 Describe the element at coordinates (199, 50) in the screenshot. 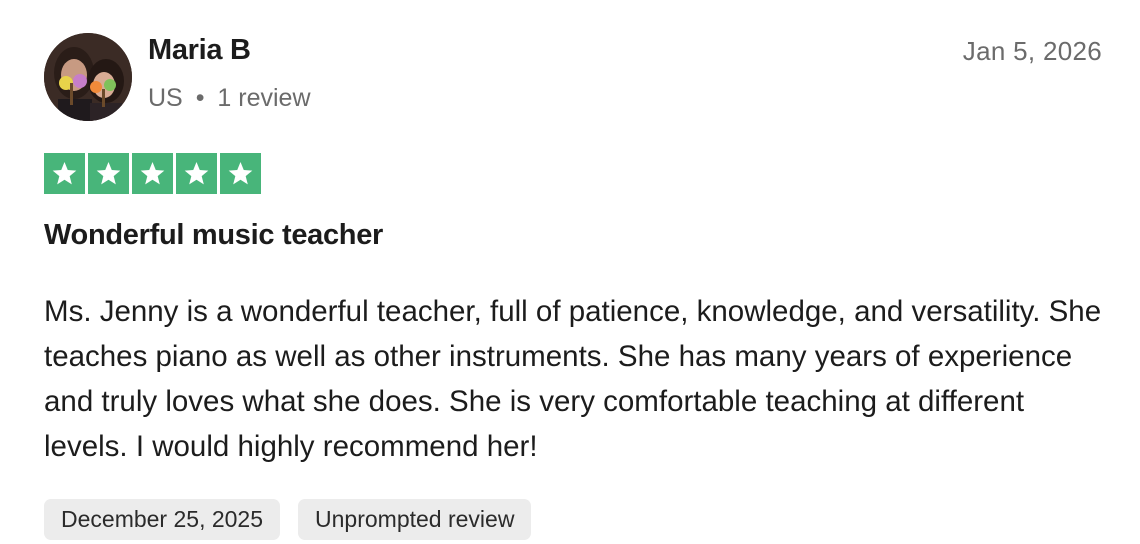

I see `reviewer-name: Maria B` at that location.